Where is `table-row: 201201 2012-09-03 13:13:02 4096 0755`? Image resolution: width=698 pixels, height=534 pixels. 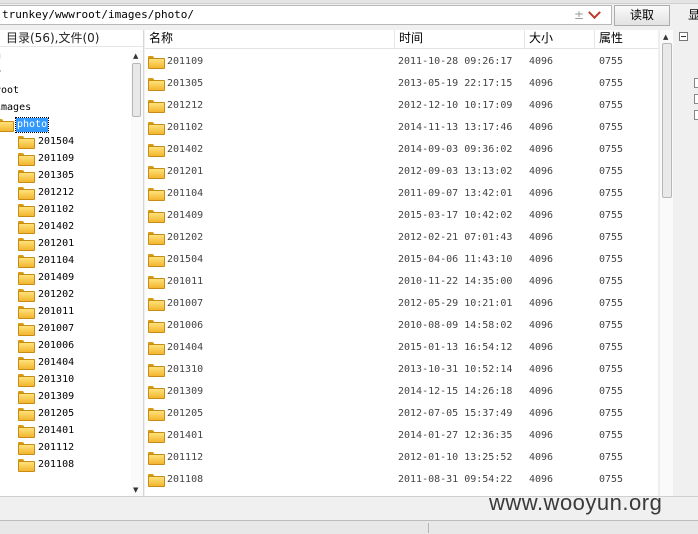
table-row: 201201 2012-09-03 13:13:02 4096 0755 is located at coordinates (401, 171).